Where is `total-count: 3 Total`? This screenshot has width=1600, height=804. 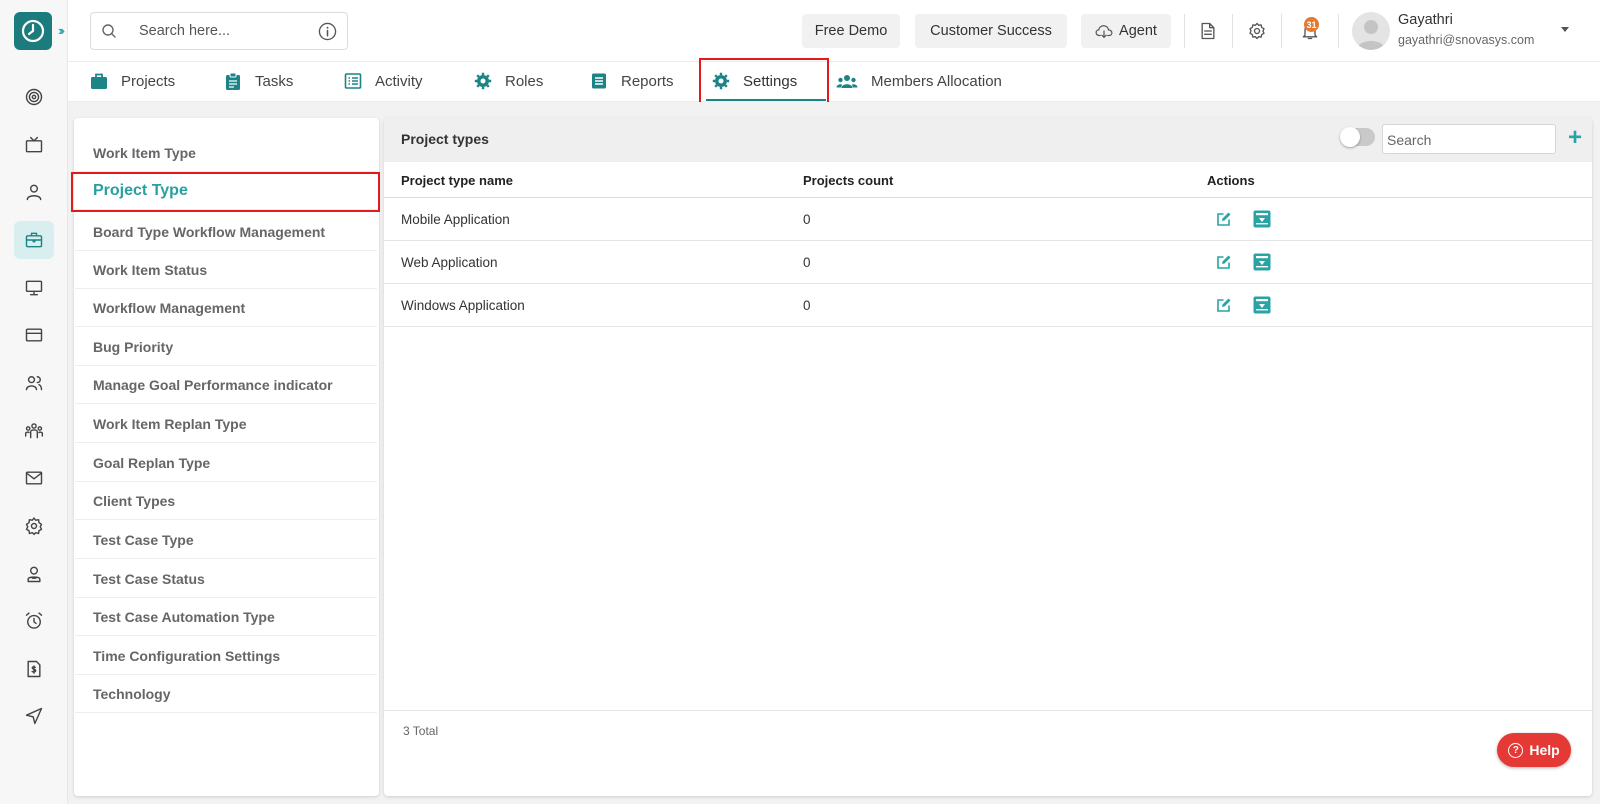
total-count: 3 Total is located at coordinates (421, 731).